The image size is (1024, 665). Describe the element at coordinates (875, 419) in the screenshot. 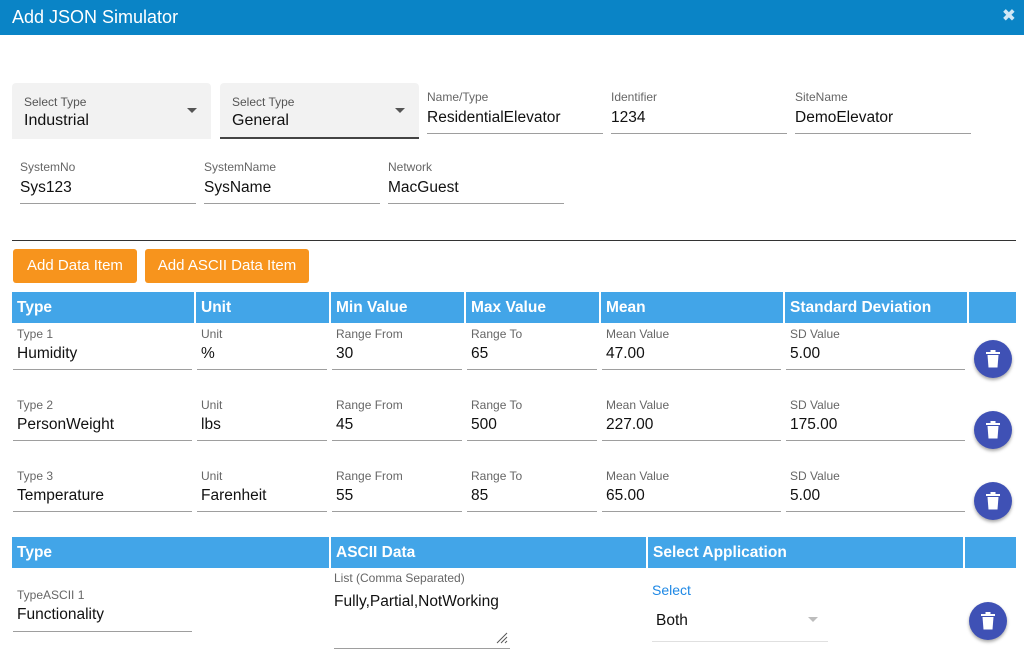

I see `sd-value-input: SD Value 175.00` at that location.